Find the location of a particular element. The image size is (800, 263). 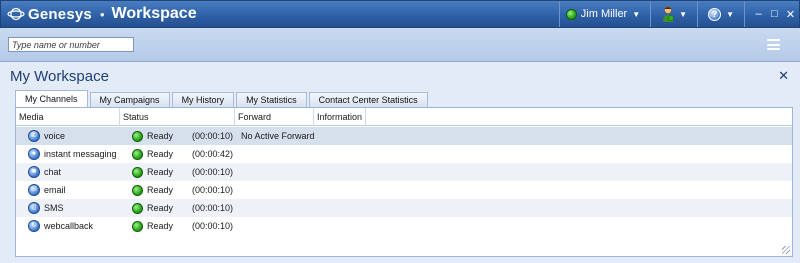

table-row: ● instant messaging Ready (00:00:42) is located at coordinates (404, 154).